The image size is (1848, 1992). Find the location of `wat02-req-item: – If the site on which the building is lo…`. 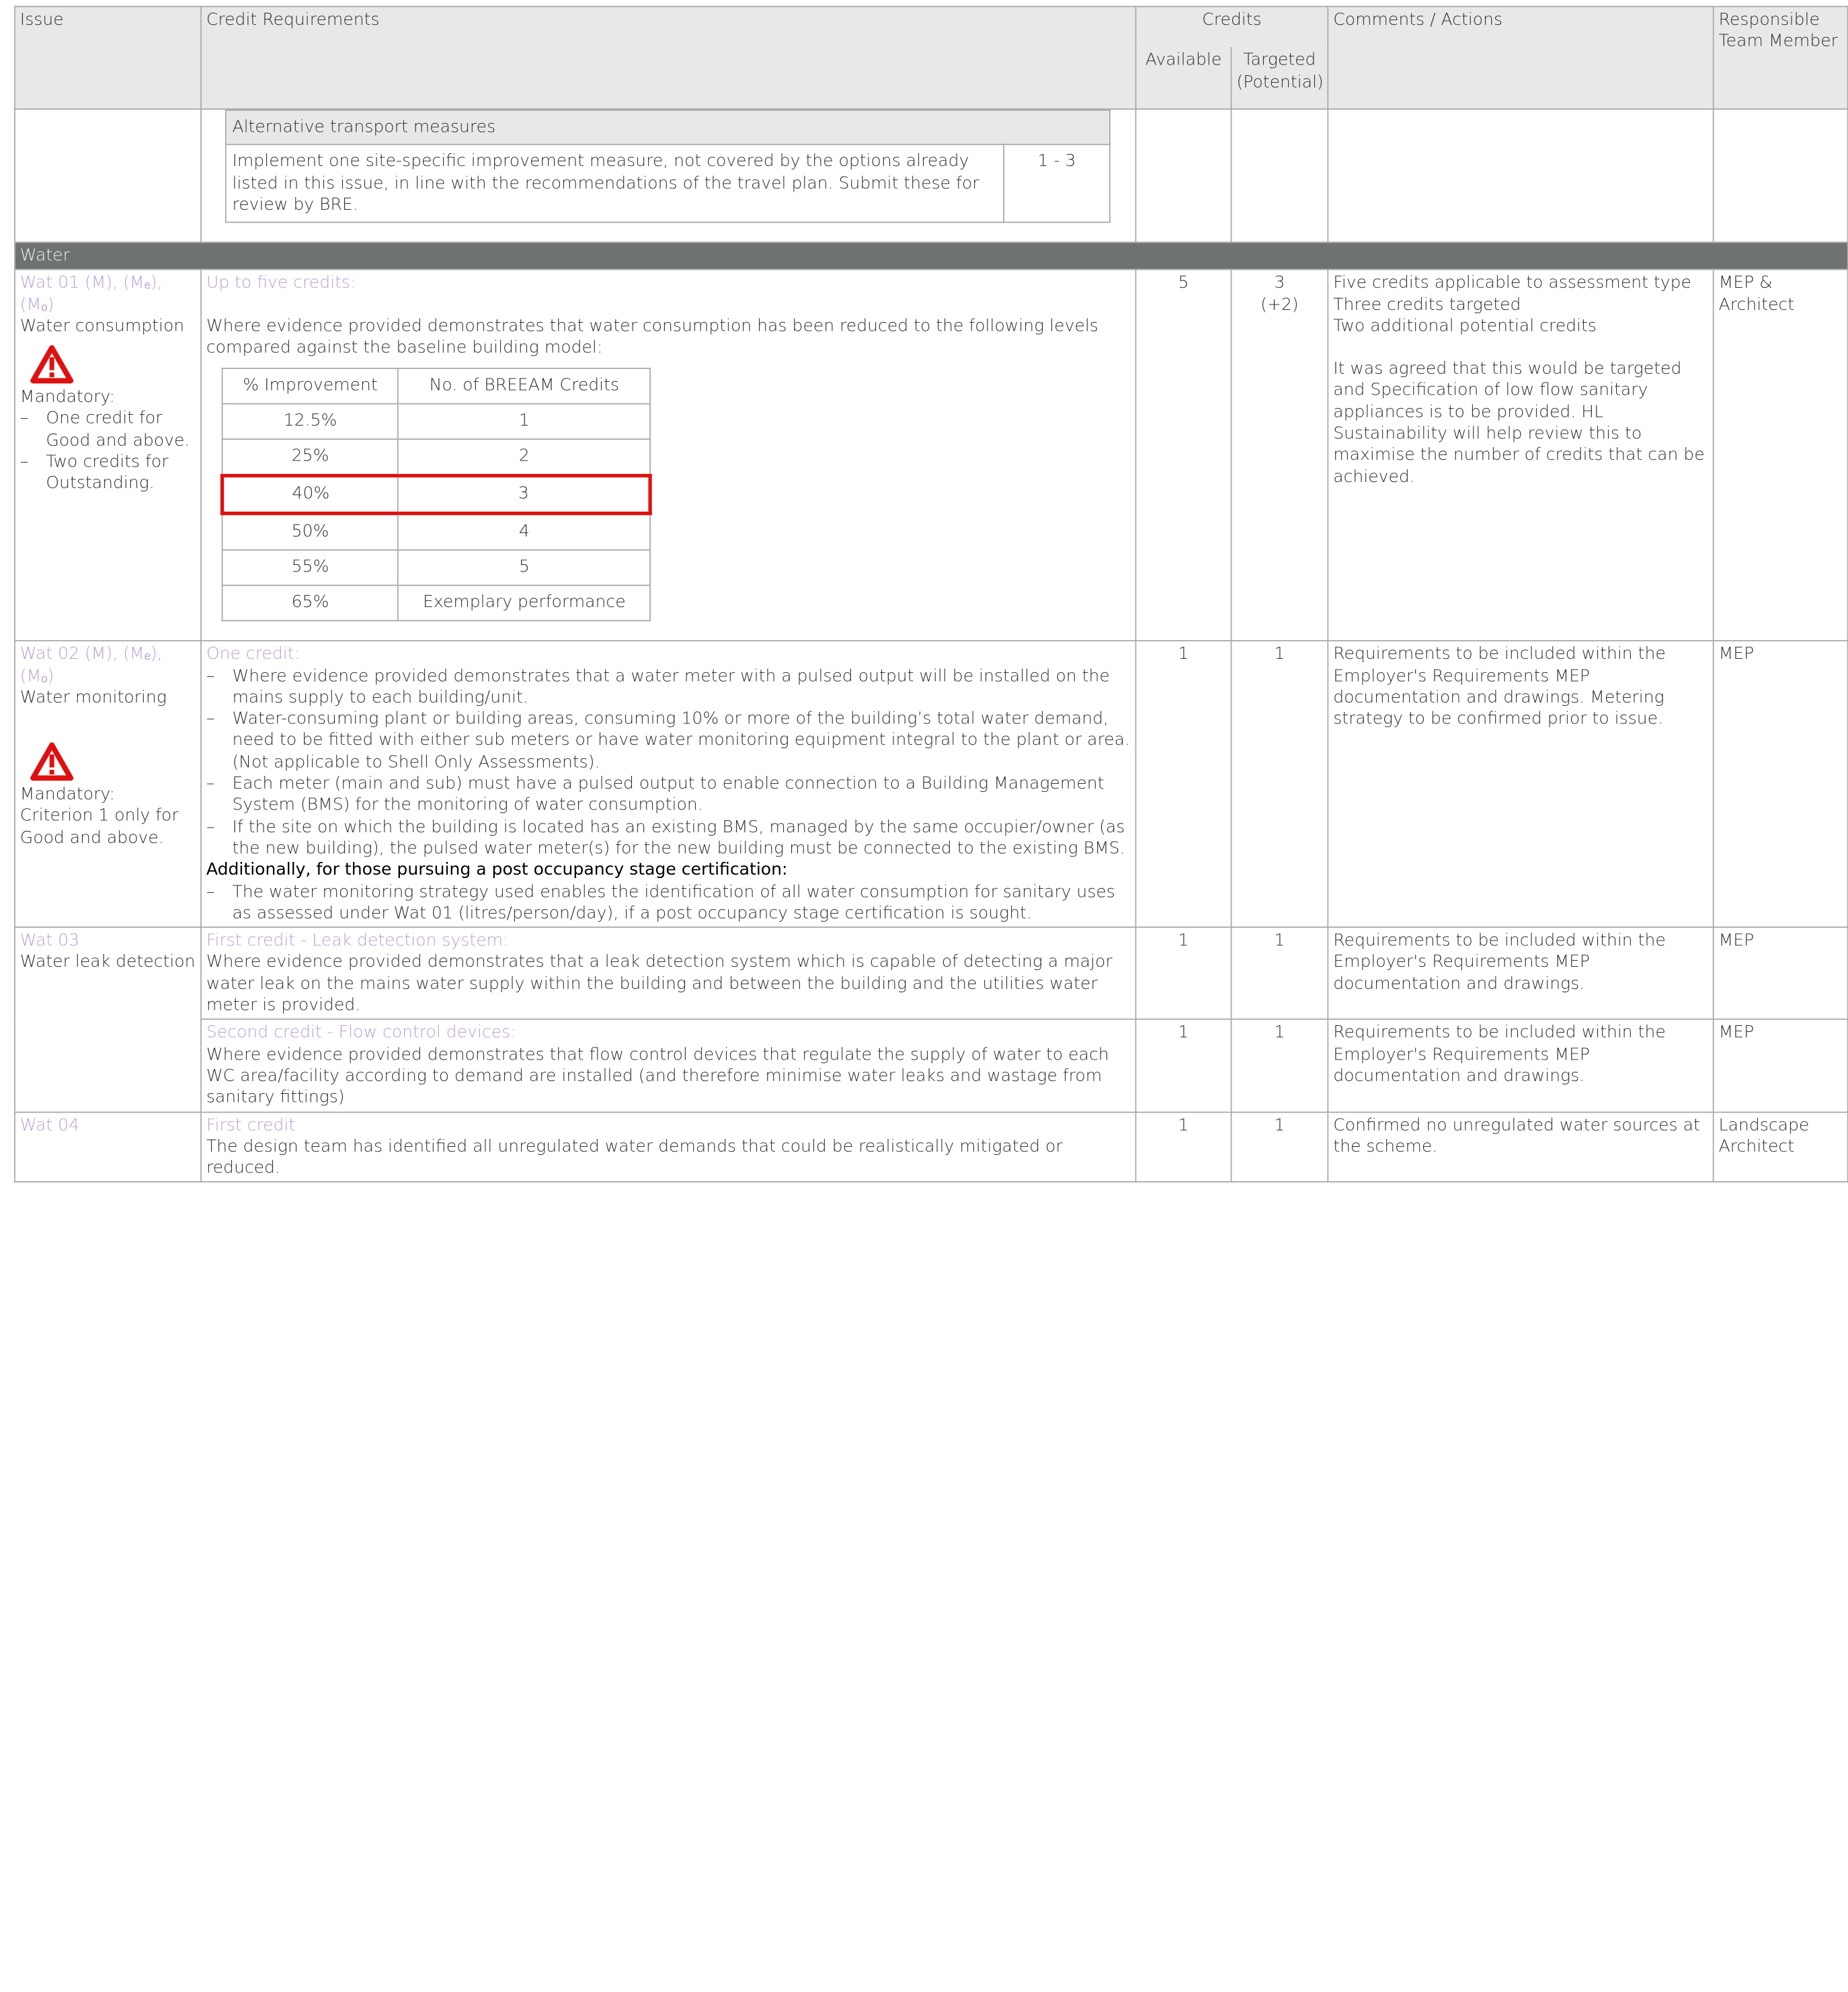

wat02-req-item: – If the site on which the building is lo… is located at coordinates (665, 839).